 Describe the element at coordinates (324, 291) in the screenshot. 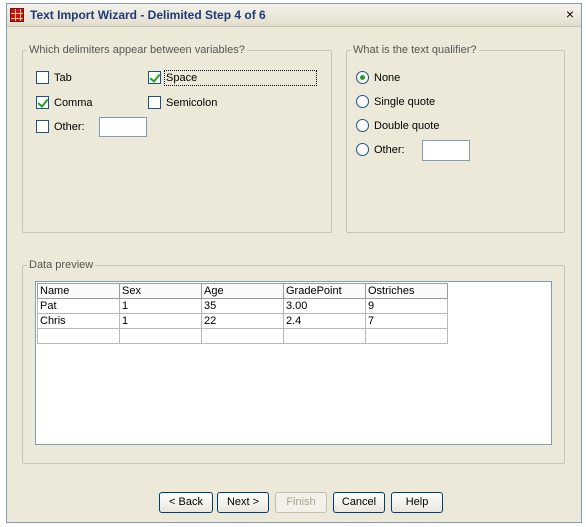

I see `column-header: GradePoint` at that location.